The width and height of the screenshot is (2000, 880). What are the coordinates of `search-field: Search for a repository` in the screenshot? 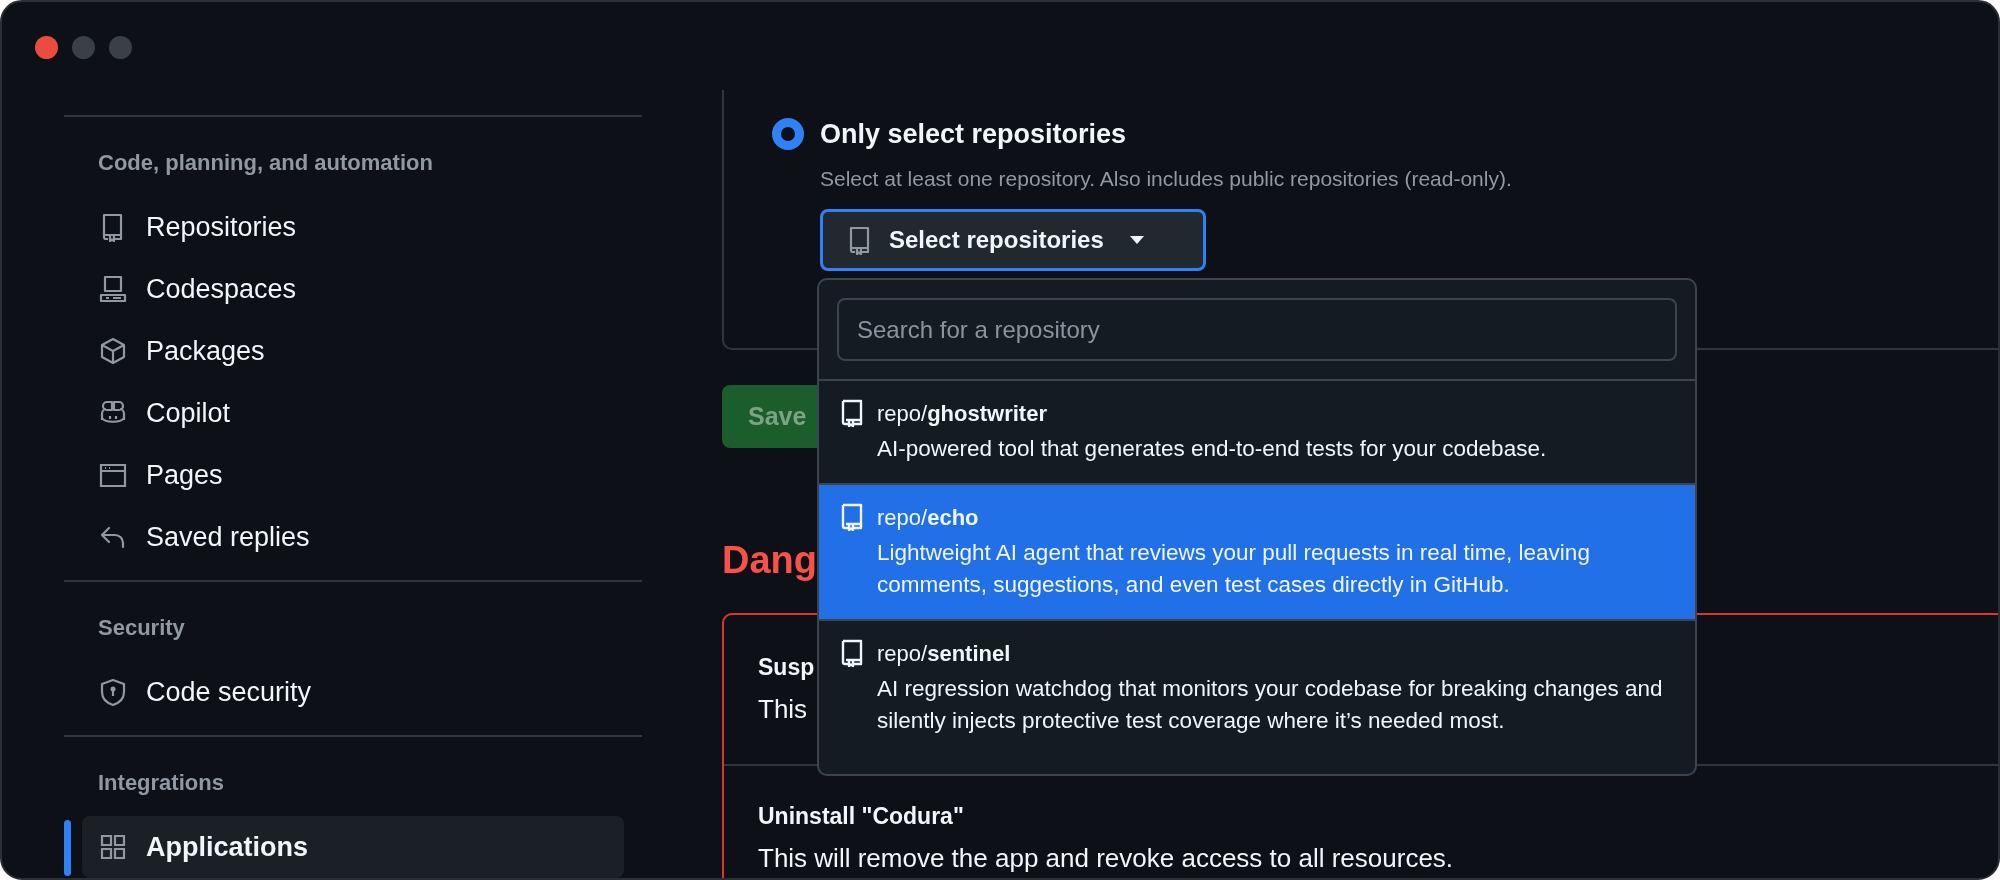 It's located at (1257, 329).